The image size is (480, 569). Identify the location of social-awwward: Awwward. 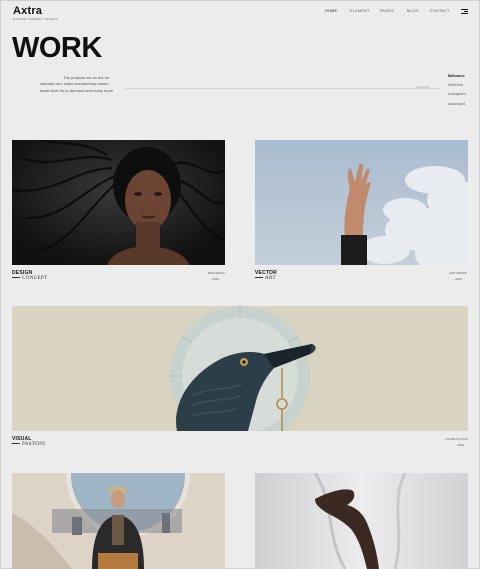
(457, 103).